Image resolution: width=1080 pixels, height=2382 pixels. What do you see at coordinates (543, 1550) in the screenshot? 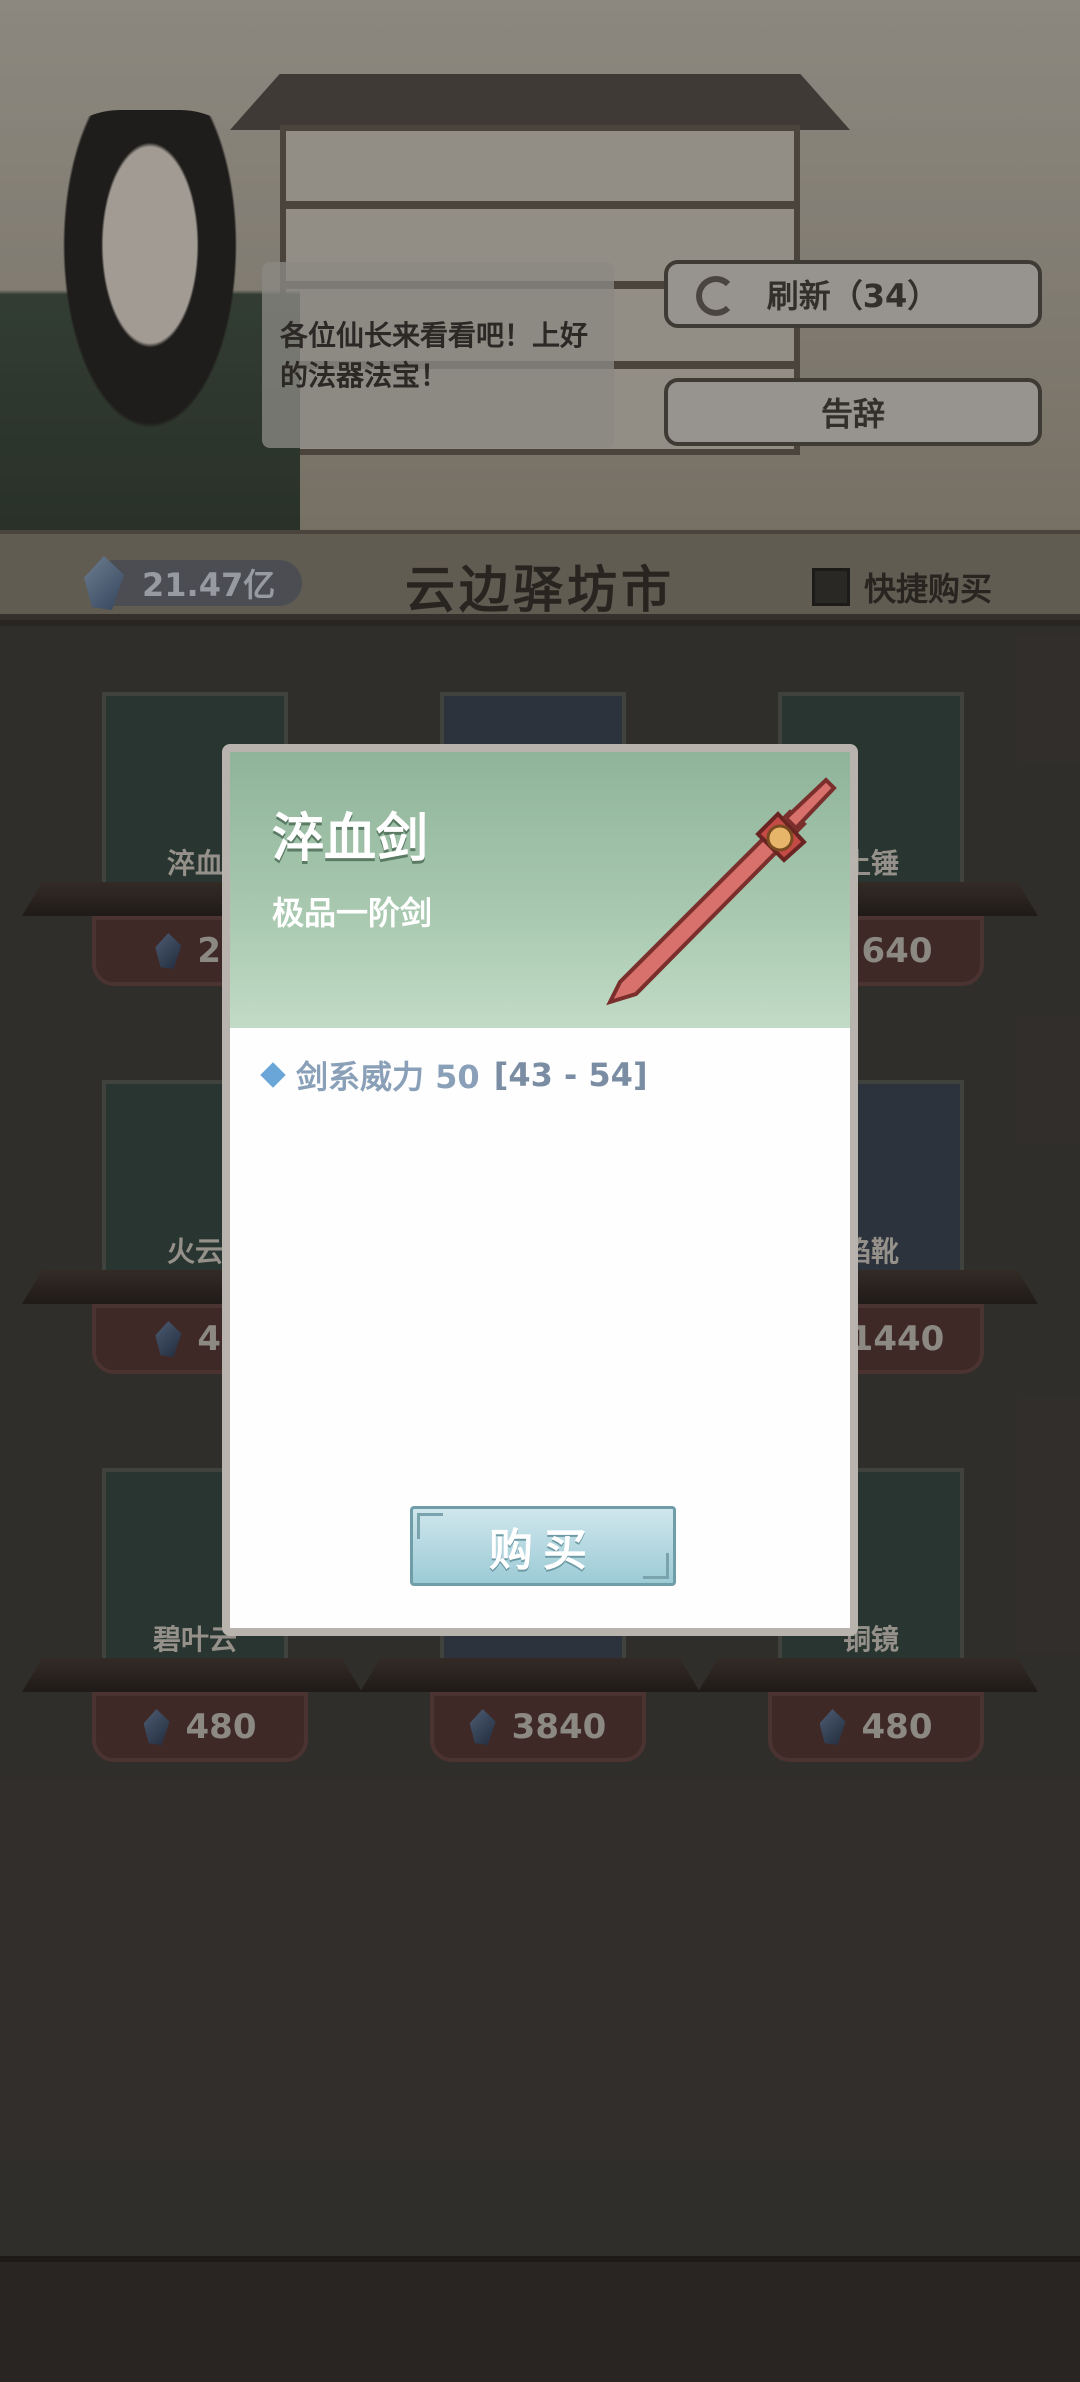
I see `buy-label: 购买` at bounding box center [543, 1550].